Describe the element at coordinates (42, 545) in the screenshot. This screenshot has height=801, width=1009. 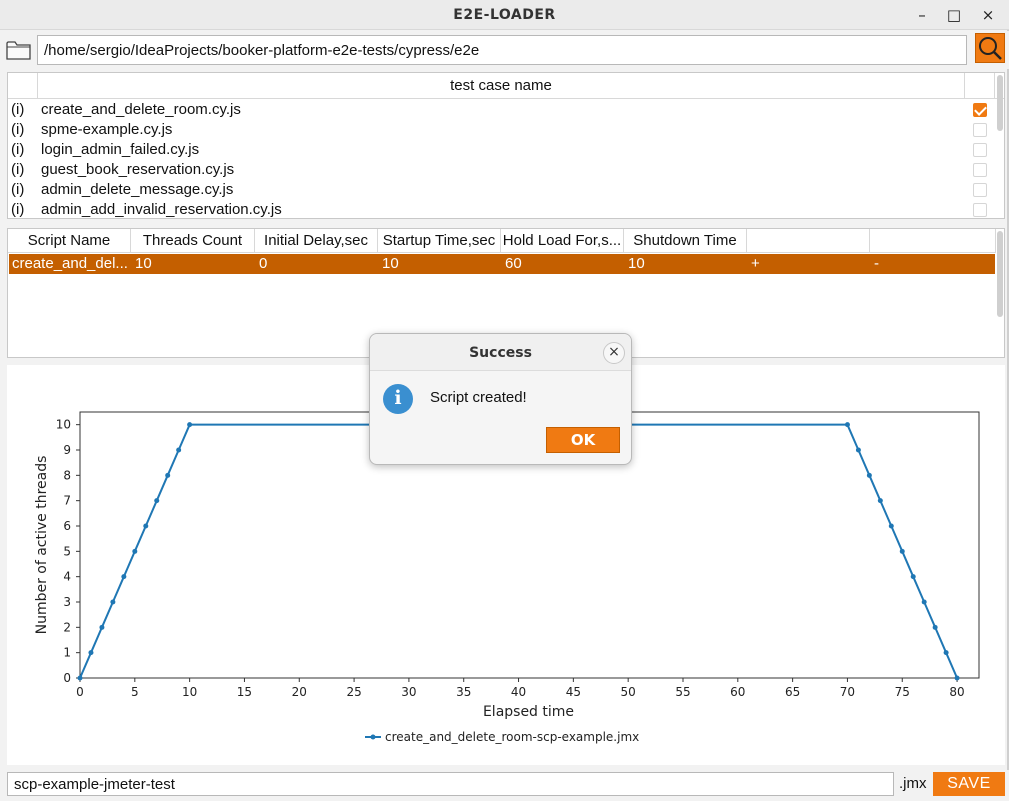
I see `y-axis-label: Number of active threads` at that location.